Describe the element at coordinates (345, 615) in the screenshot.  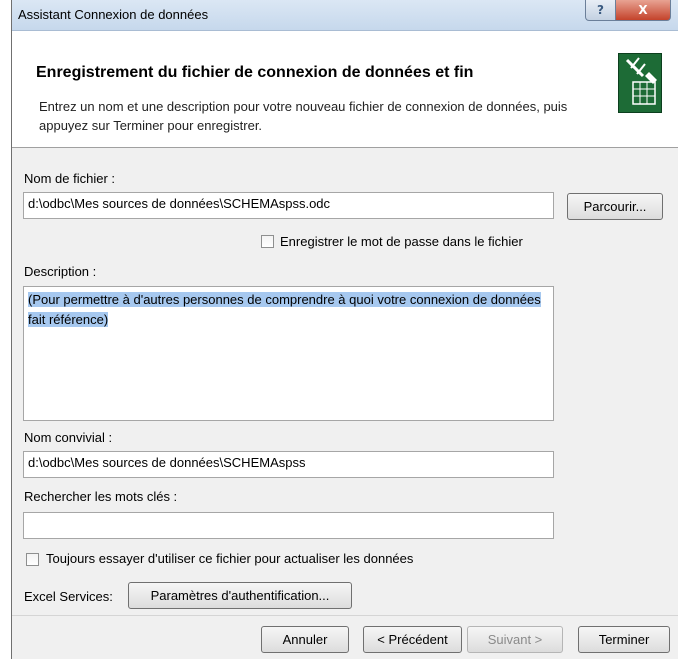
I see `footer-divider` at that location.